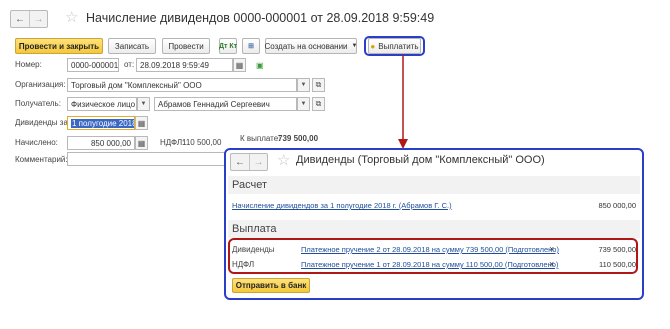  I want to click on recipient-label: Получатель:, so click(38, 103).